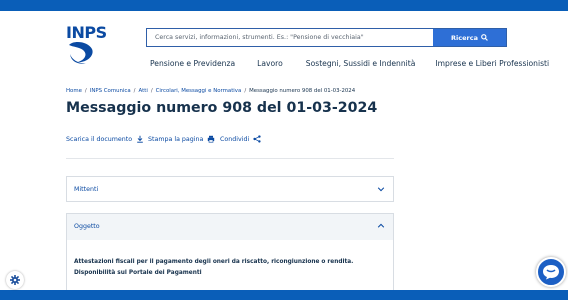 Image resolution: width=568 pixels, height=300 pixels. What do you see at coordinates (222, 108) in the screenshot?
I see `page-title: Messaggio numero 908 del 01-03-2024` at bounding box center [222, 108].